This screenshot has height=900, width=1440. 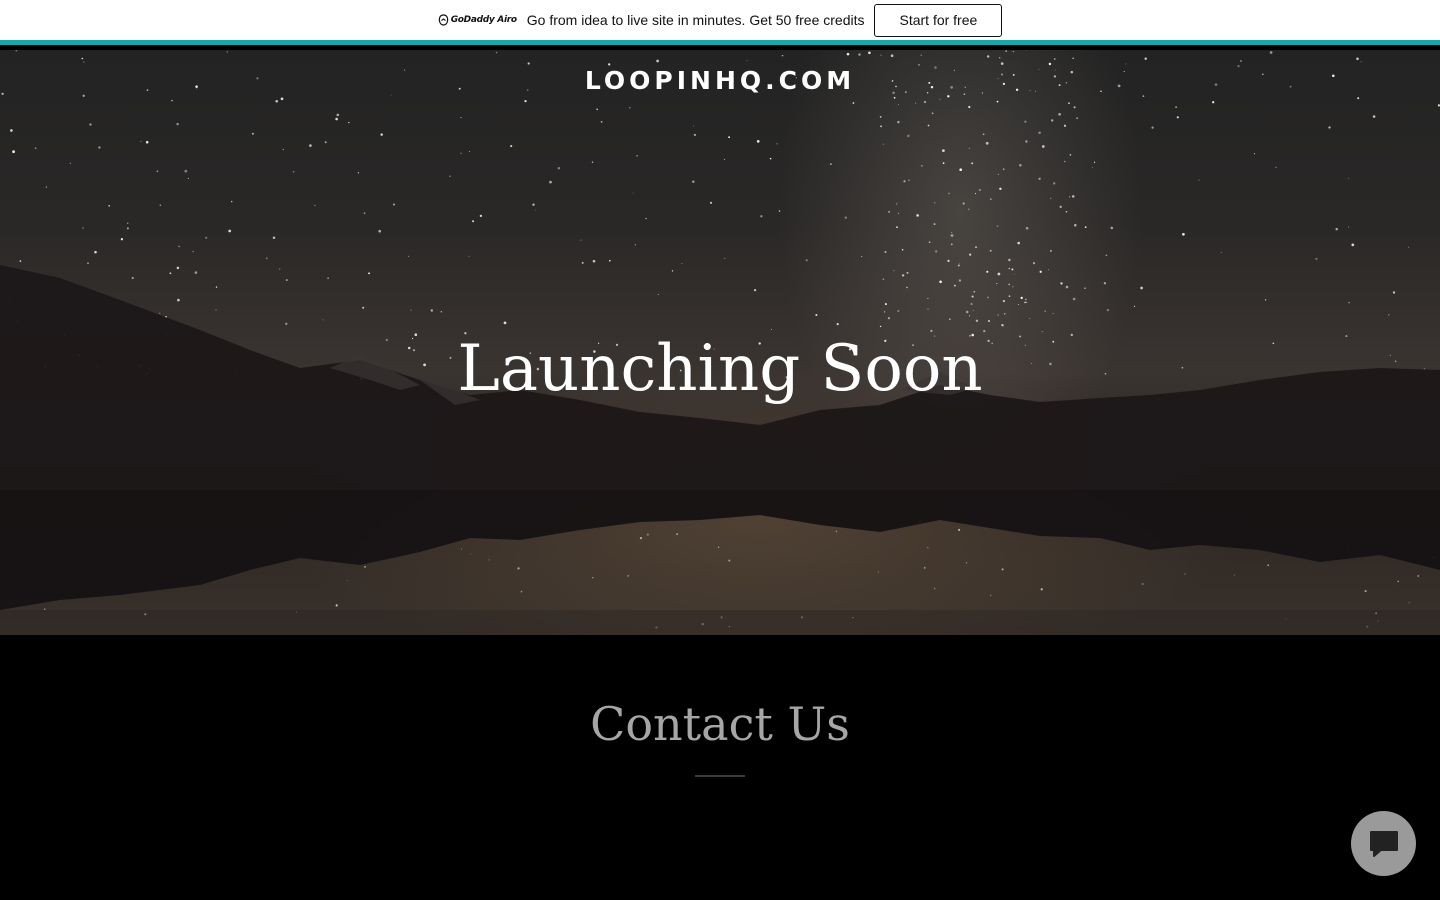 I want to click on start-for-free-button: Start for free, so click(x=938, y=20).